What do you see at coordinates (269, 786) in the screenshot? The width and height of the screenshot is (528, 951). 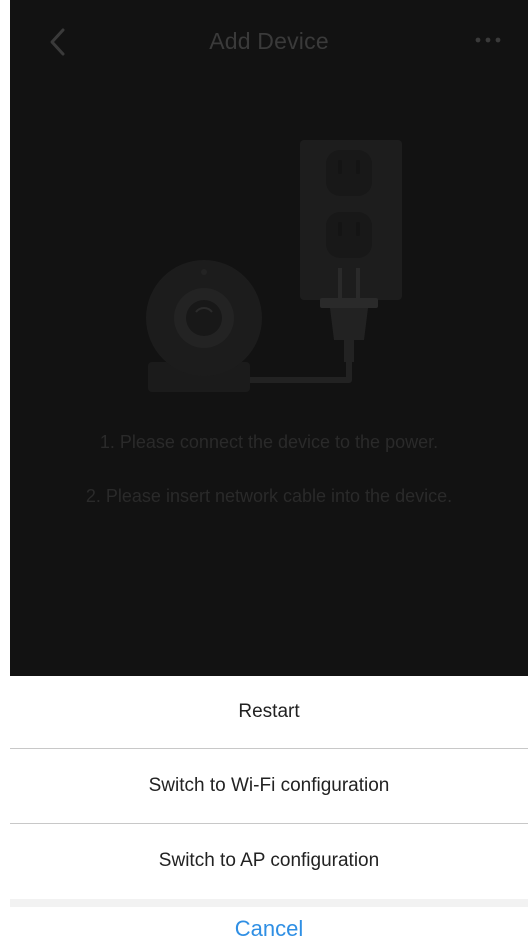 I see `switch-to-wifi-configuration-option: Switch to Wi-Fi configuration` at bounding box center [269, 786].